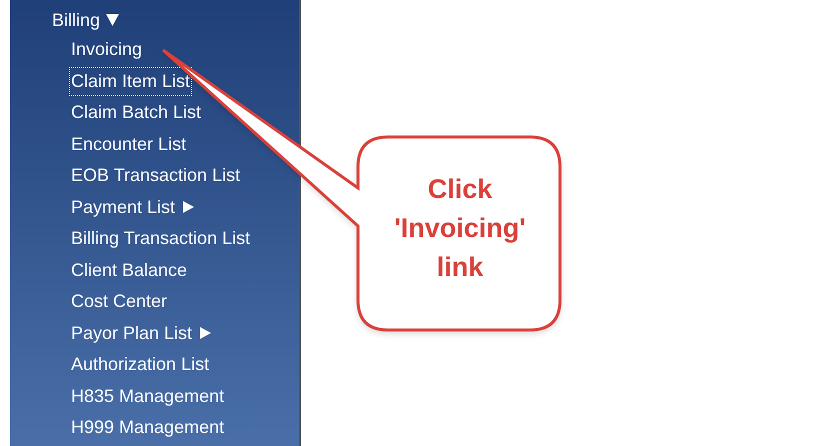 The image size is (828, 446). Describe the element at coordinates (129, 270) in the screenshot. I see `menu-link: Client Balance` at that location.